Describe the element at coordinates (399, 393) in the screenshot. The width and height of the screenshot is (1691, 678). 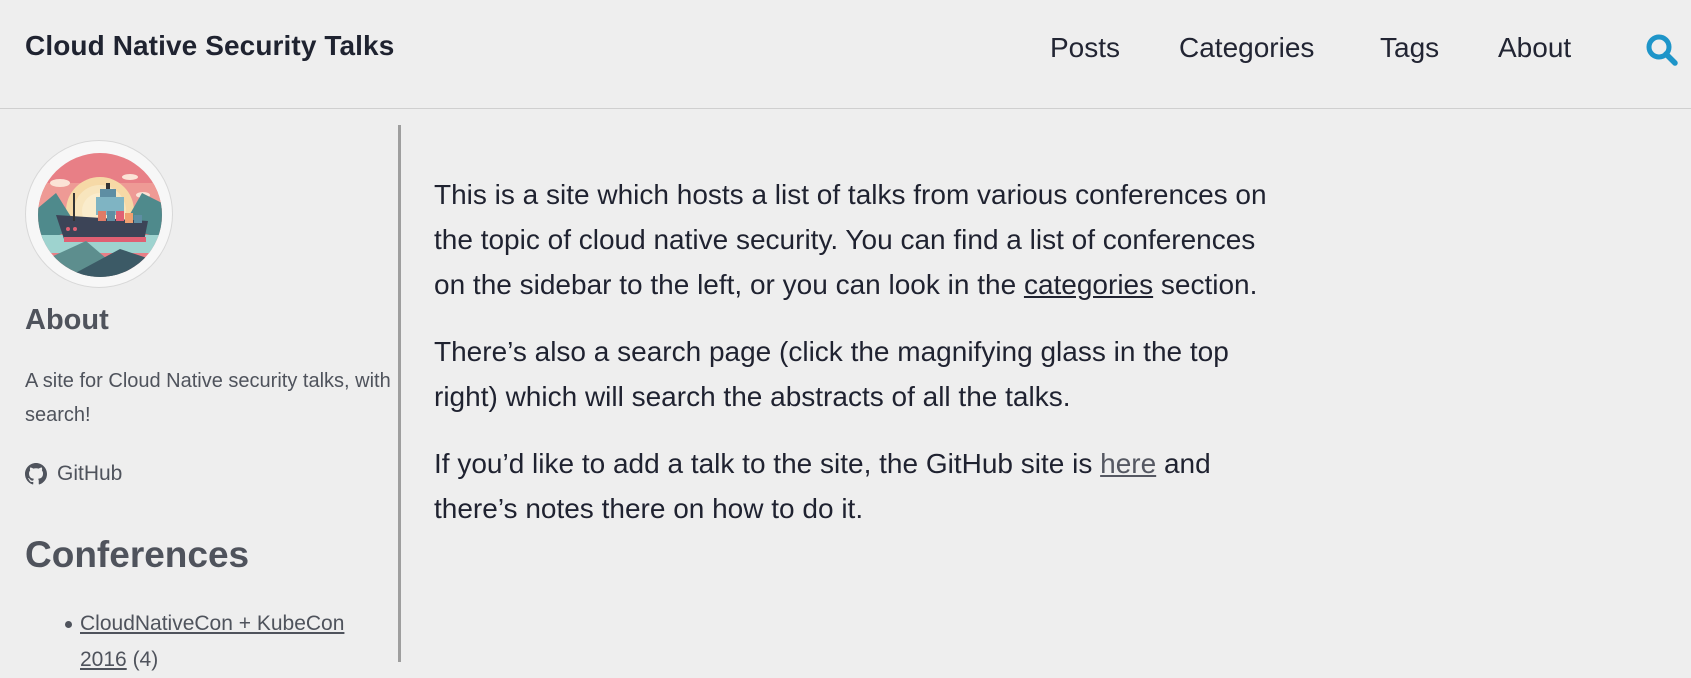
I see `sidebar-divider` at that location.